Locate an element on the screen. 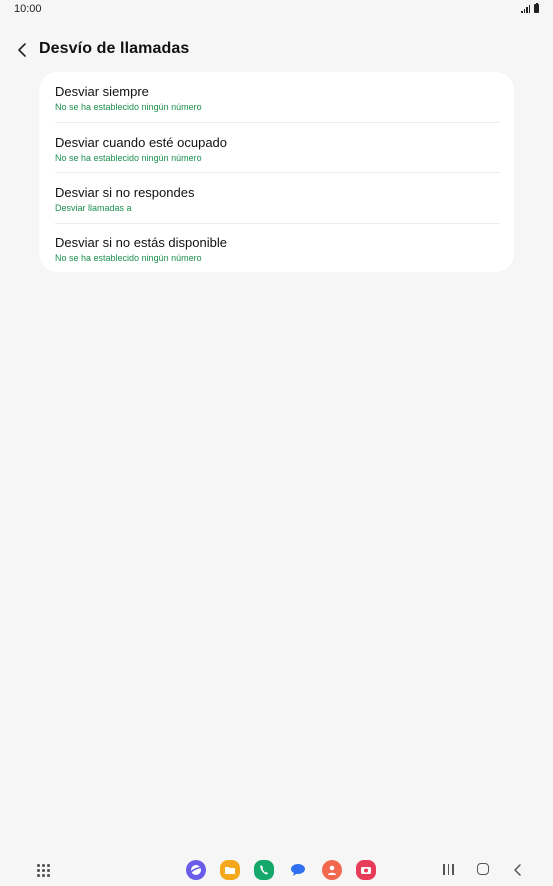  back-icon is located at coordinates (518, 870).